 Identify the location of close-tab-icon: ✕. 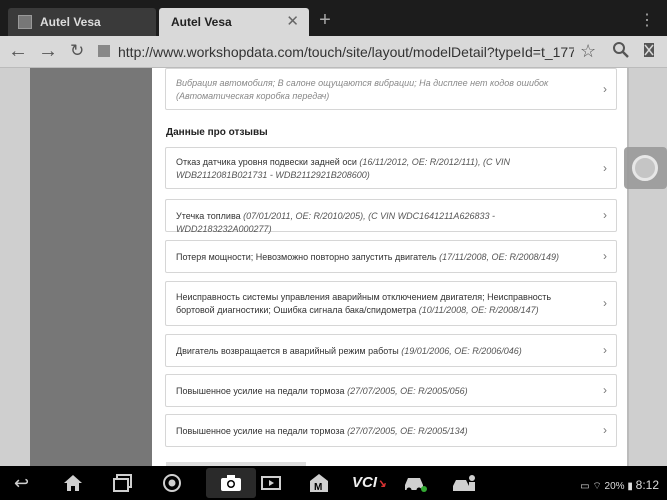
(292, 21).